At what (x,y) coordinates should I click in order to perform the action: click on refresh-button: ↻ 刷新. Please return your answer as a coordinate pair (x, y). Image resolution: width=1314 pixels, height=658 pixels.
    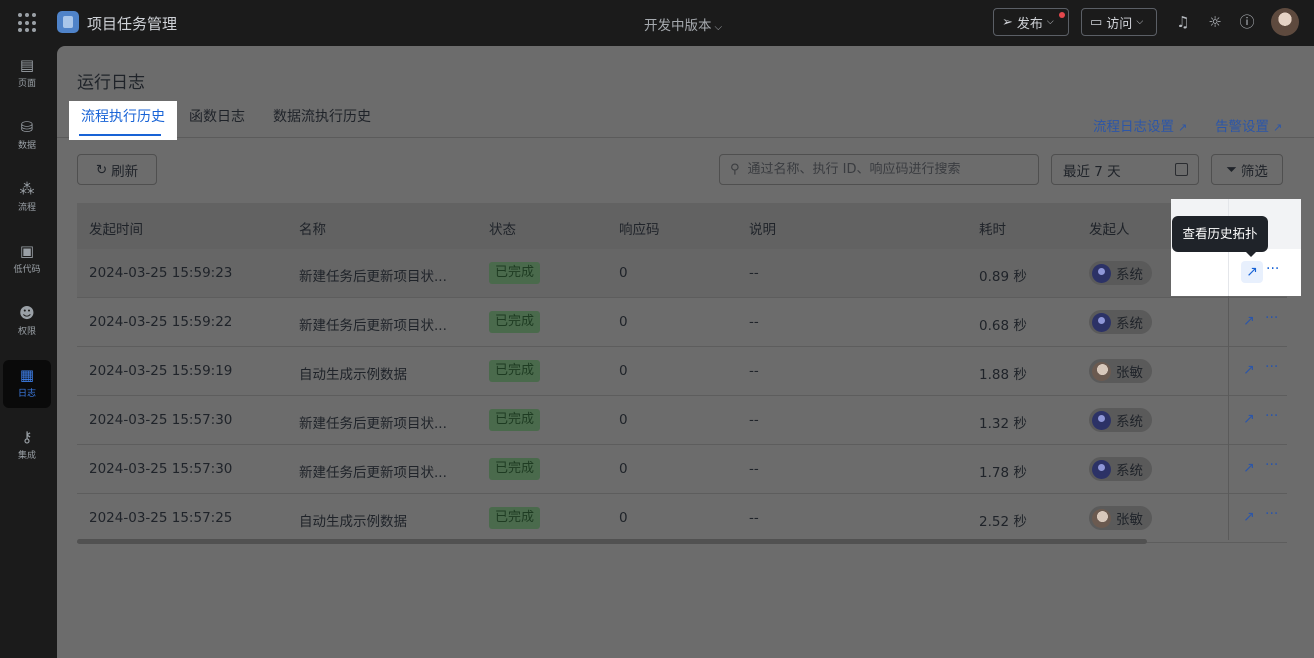
    Looking at the image, I should click on (117, 169).